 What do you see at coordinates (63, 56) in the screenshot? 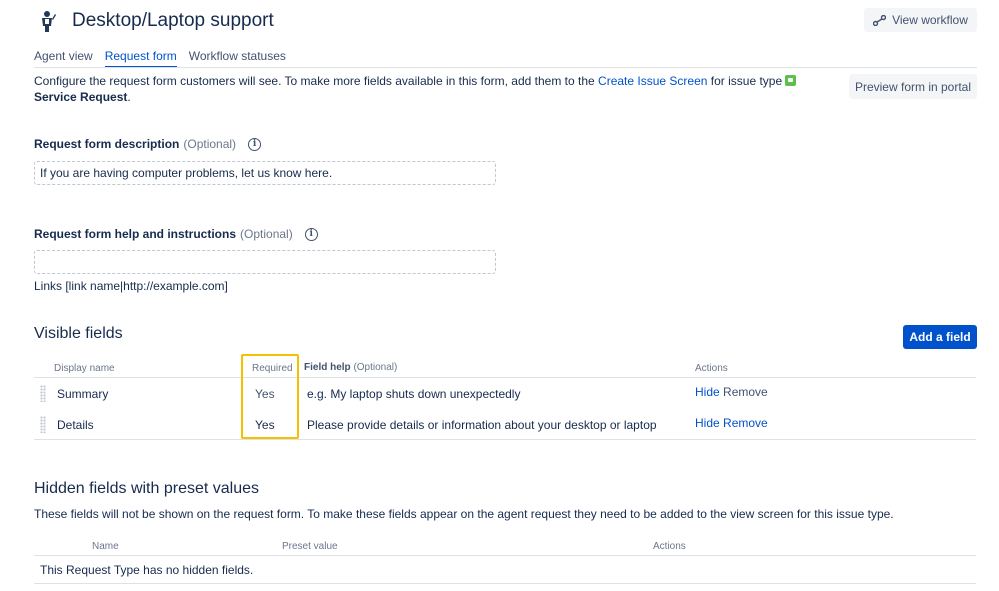
I see `tab-agent-view: Agent view` at bounding box center [63, 56].